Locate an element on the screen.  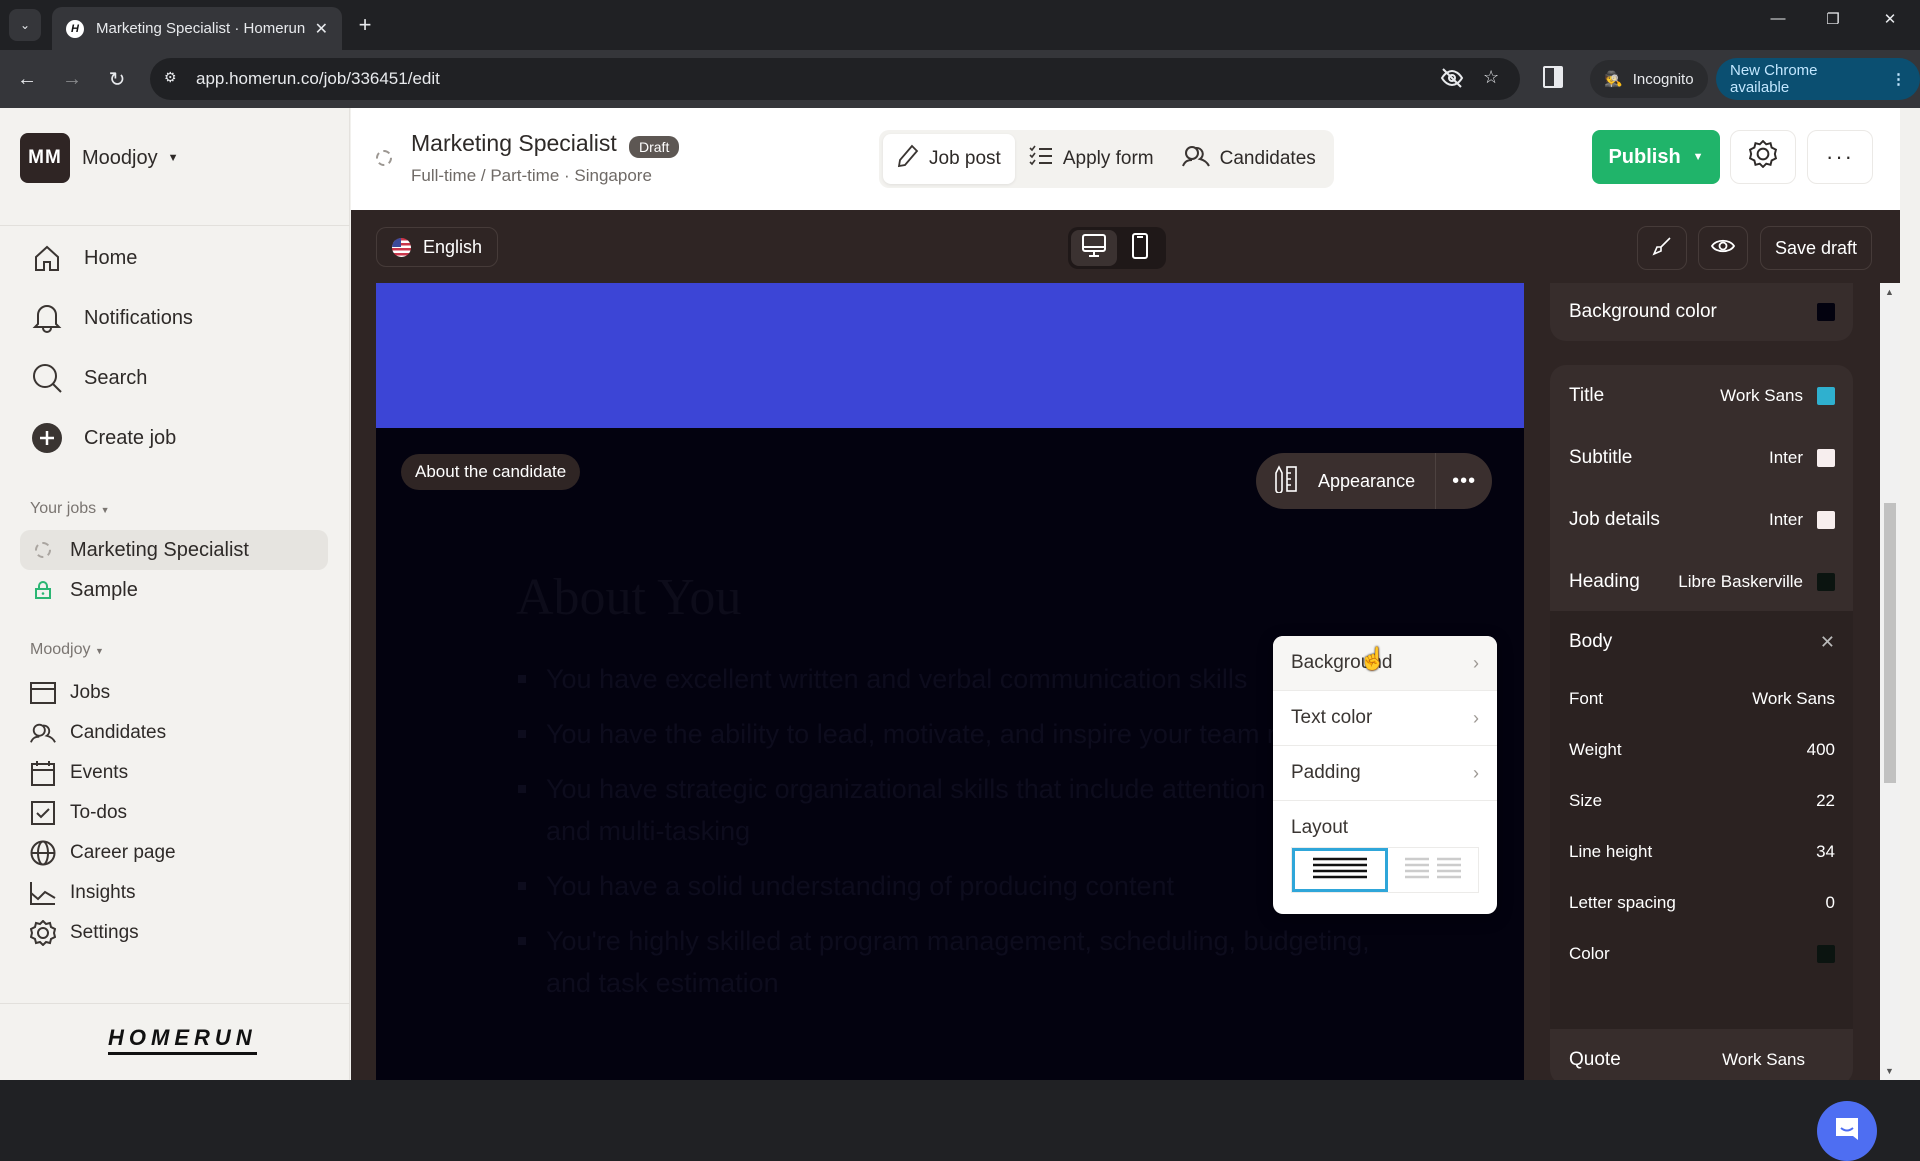
url-text: app.homerun.co/job/336451/edit is located at coordinates (318, 79).